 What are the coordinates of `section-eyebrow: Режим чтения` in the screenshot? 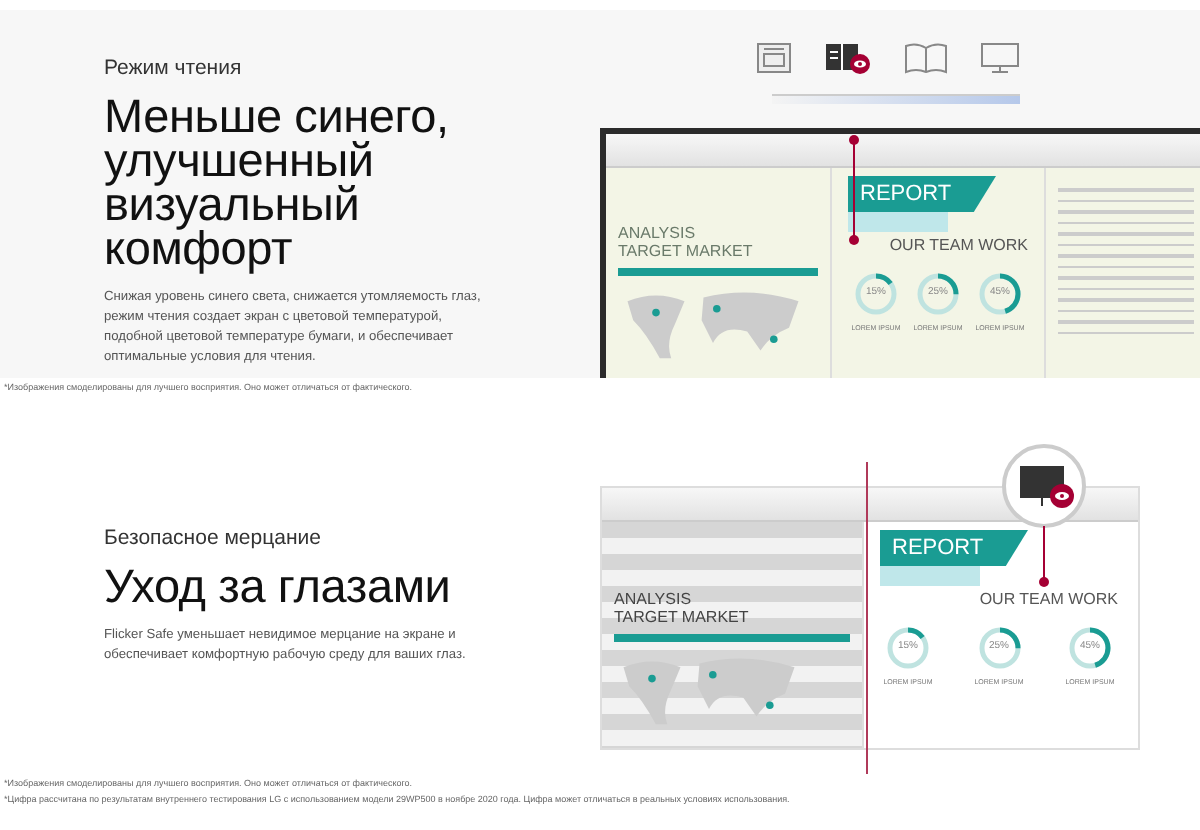 It's located at (174, 68).